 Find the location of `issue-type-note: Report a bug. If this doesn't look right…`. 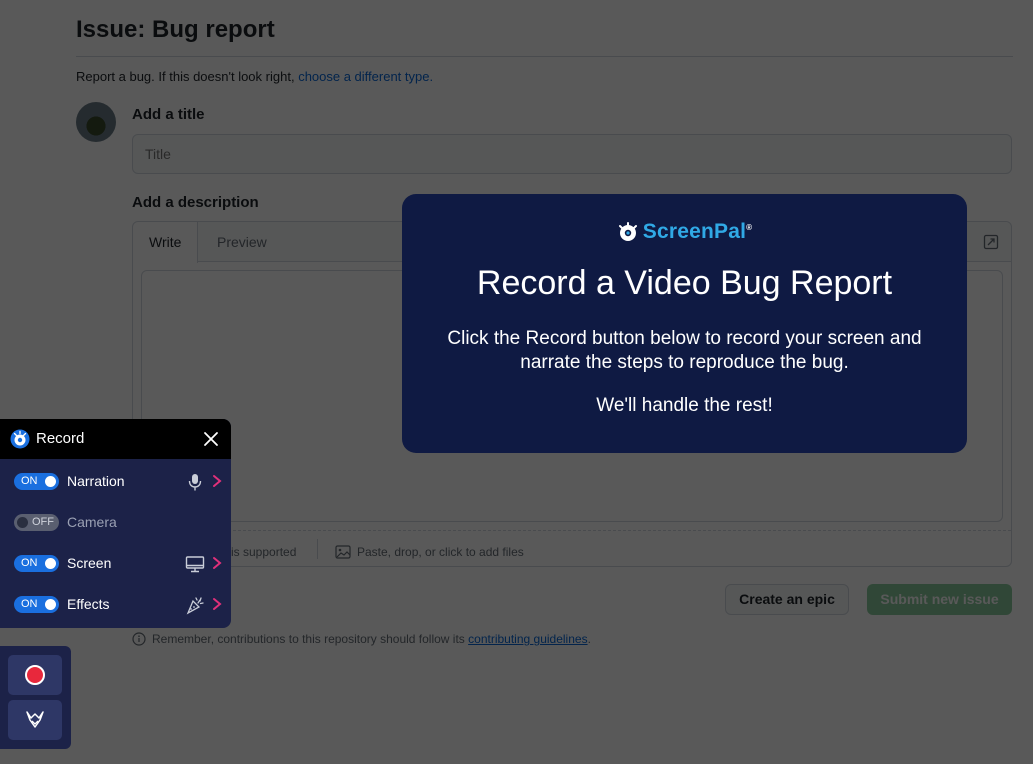

issue-type-note: Report a bug. If this doesn't look right… is located at coordinates (254, 76).